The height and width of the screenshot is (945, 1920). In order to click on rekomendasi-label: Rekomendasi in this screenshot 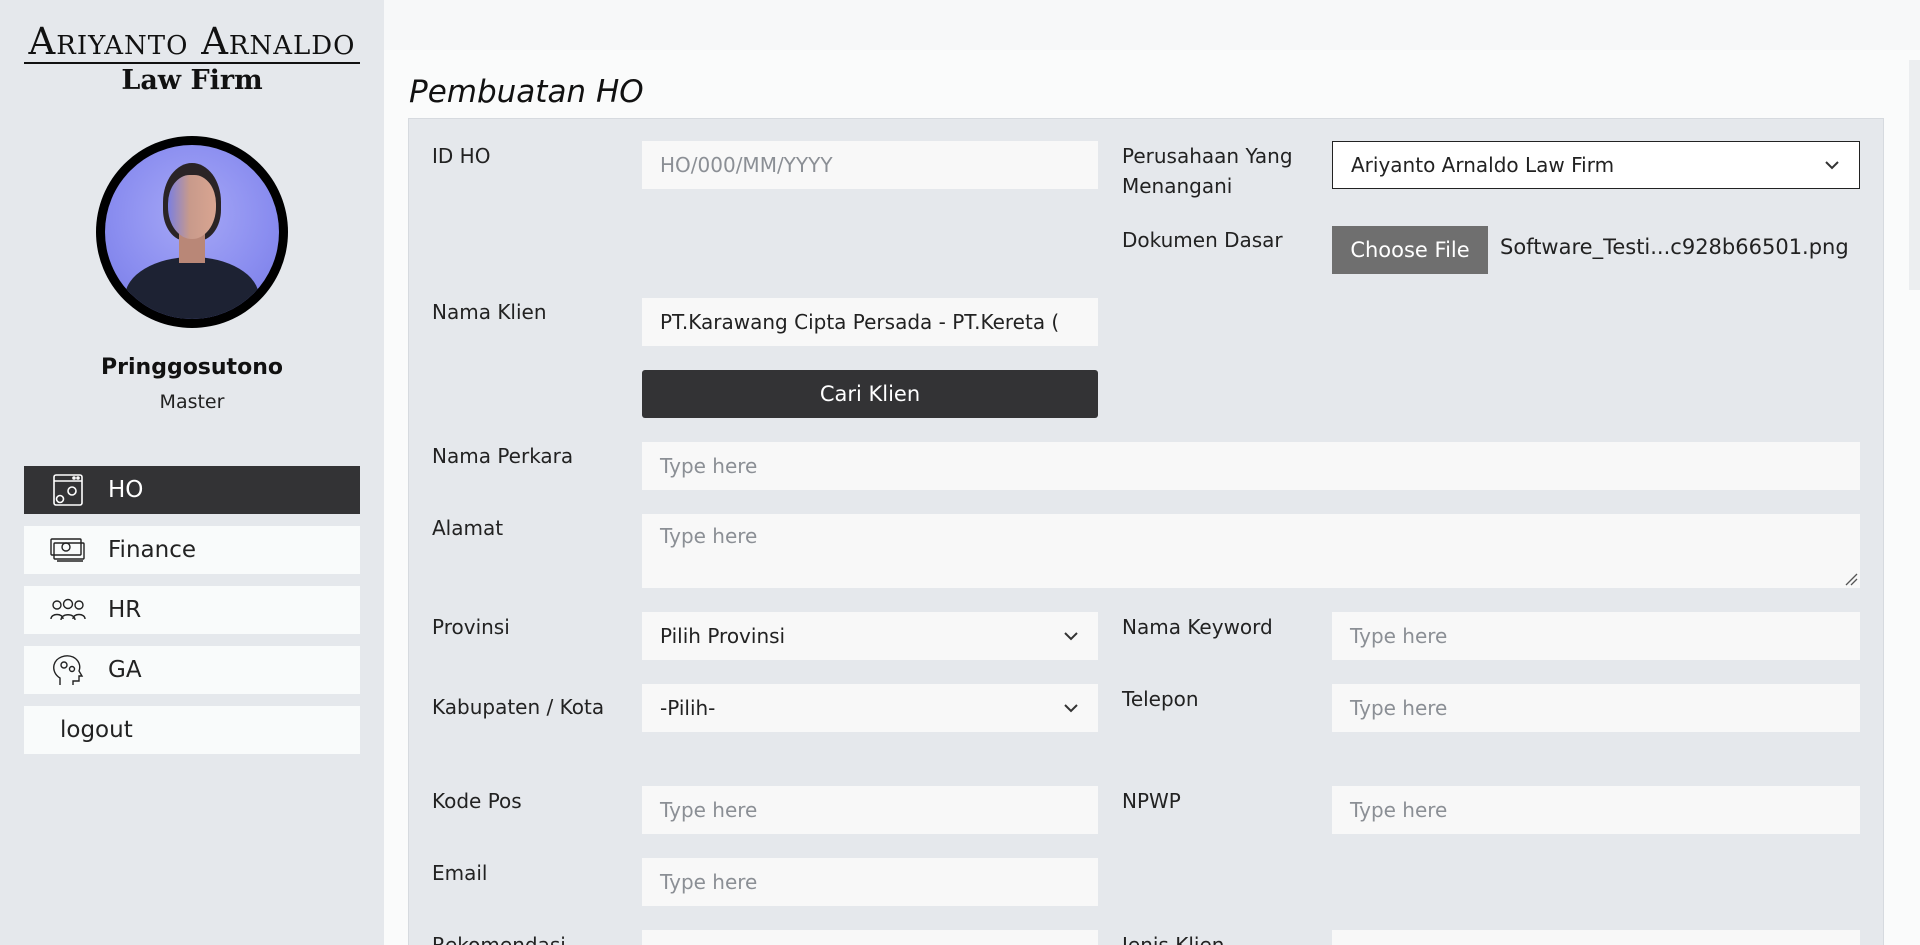, I will do `click(499, 939)`.